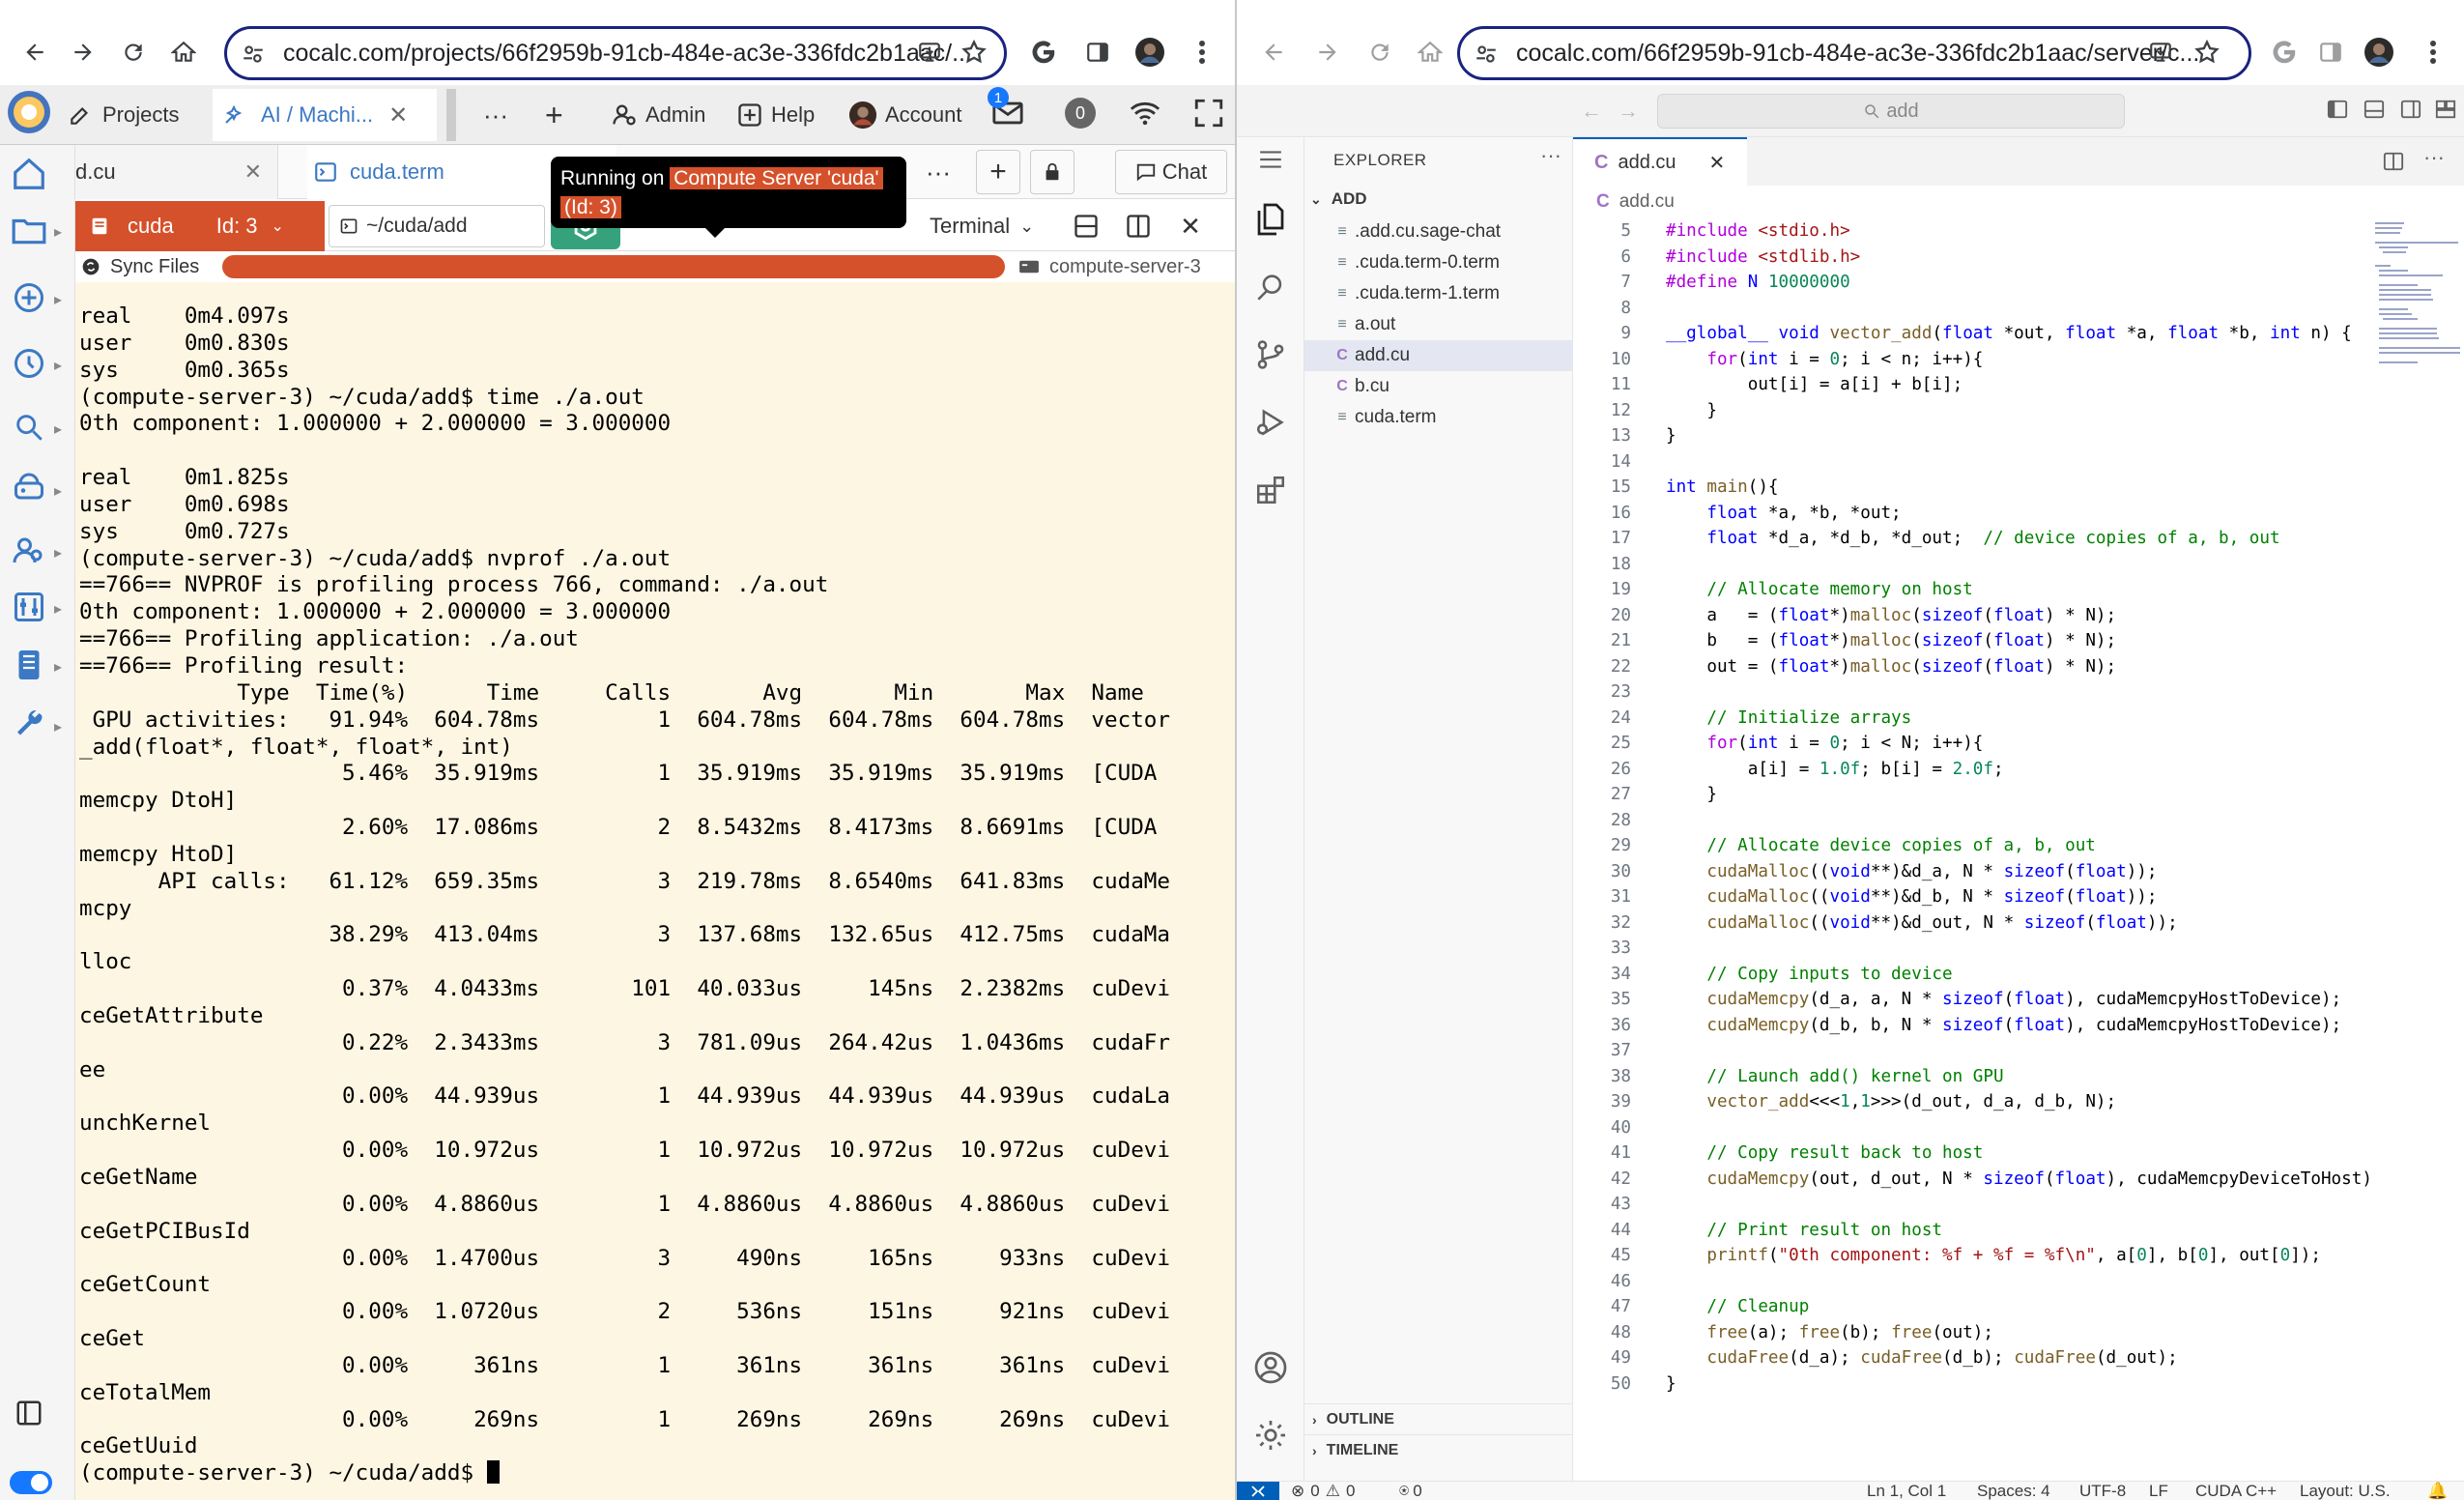 The width and height of the screenshot is (2464, 1500). What do you see at coordinates (1717, 163) in the screenshot?
I see `close-editor-tab-icon: ✕` at bounding box center [1717, 163].